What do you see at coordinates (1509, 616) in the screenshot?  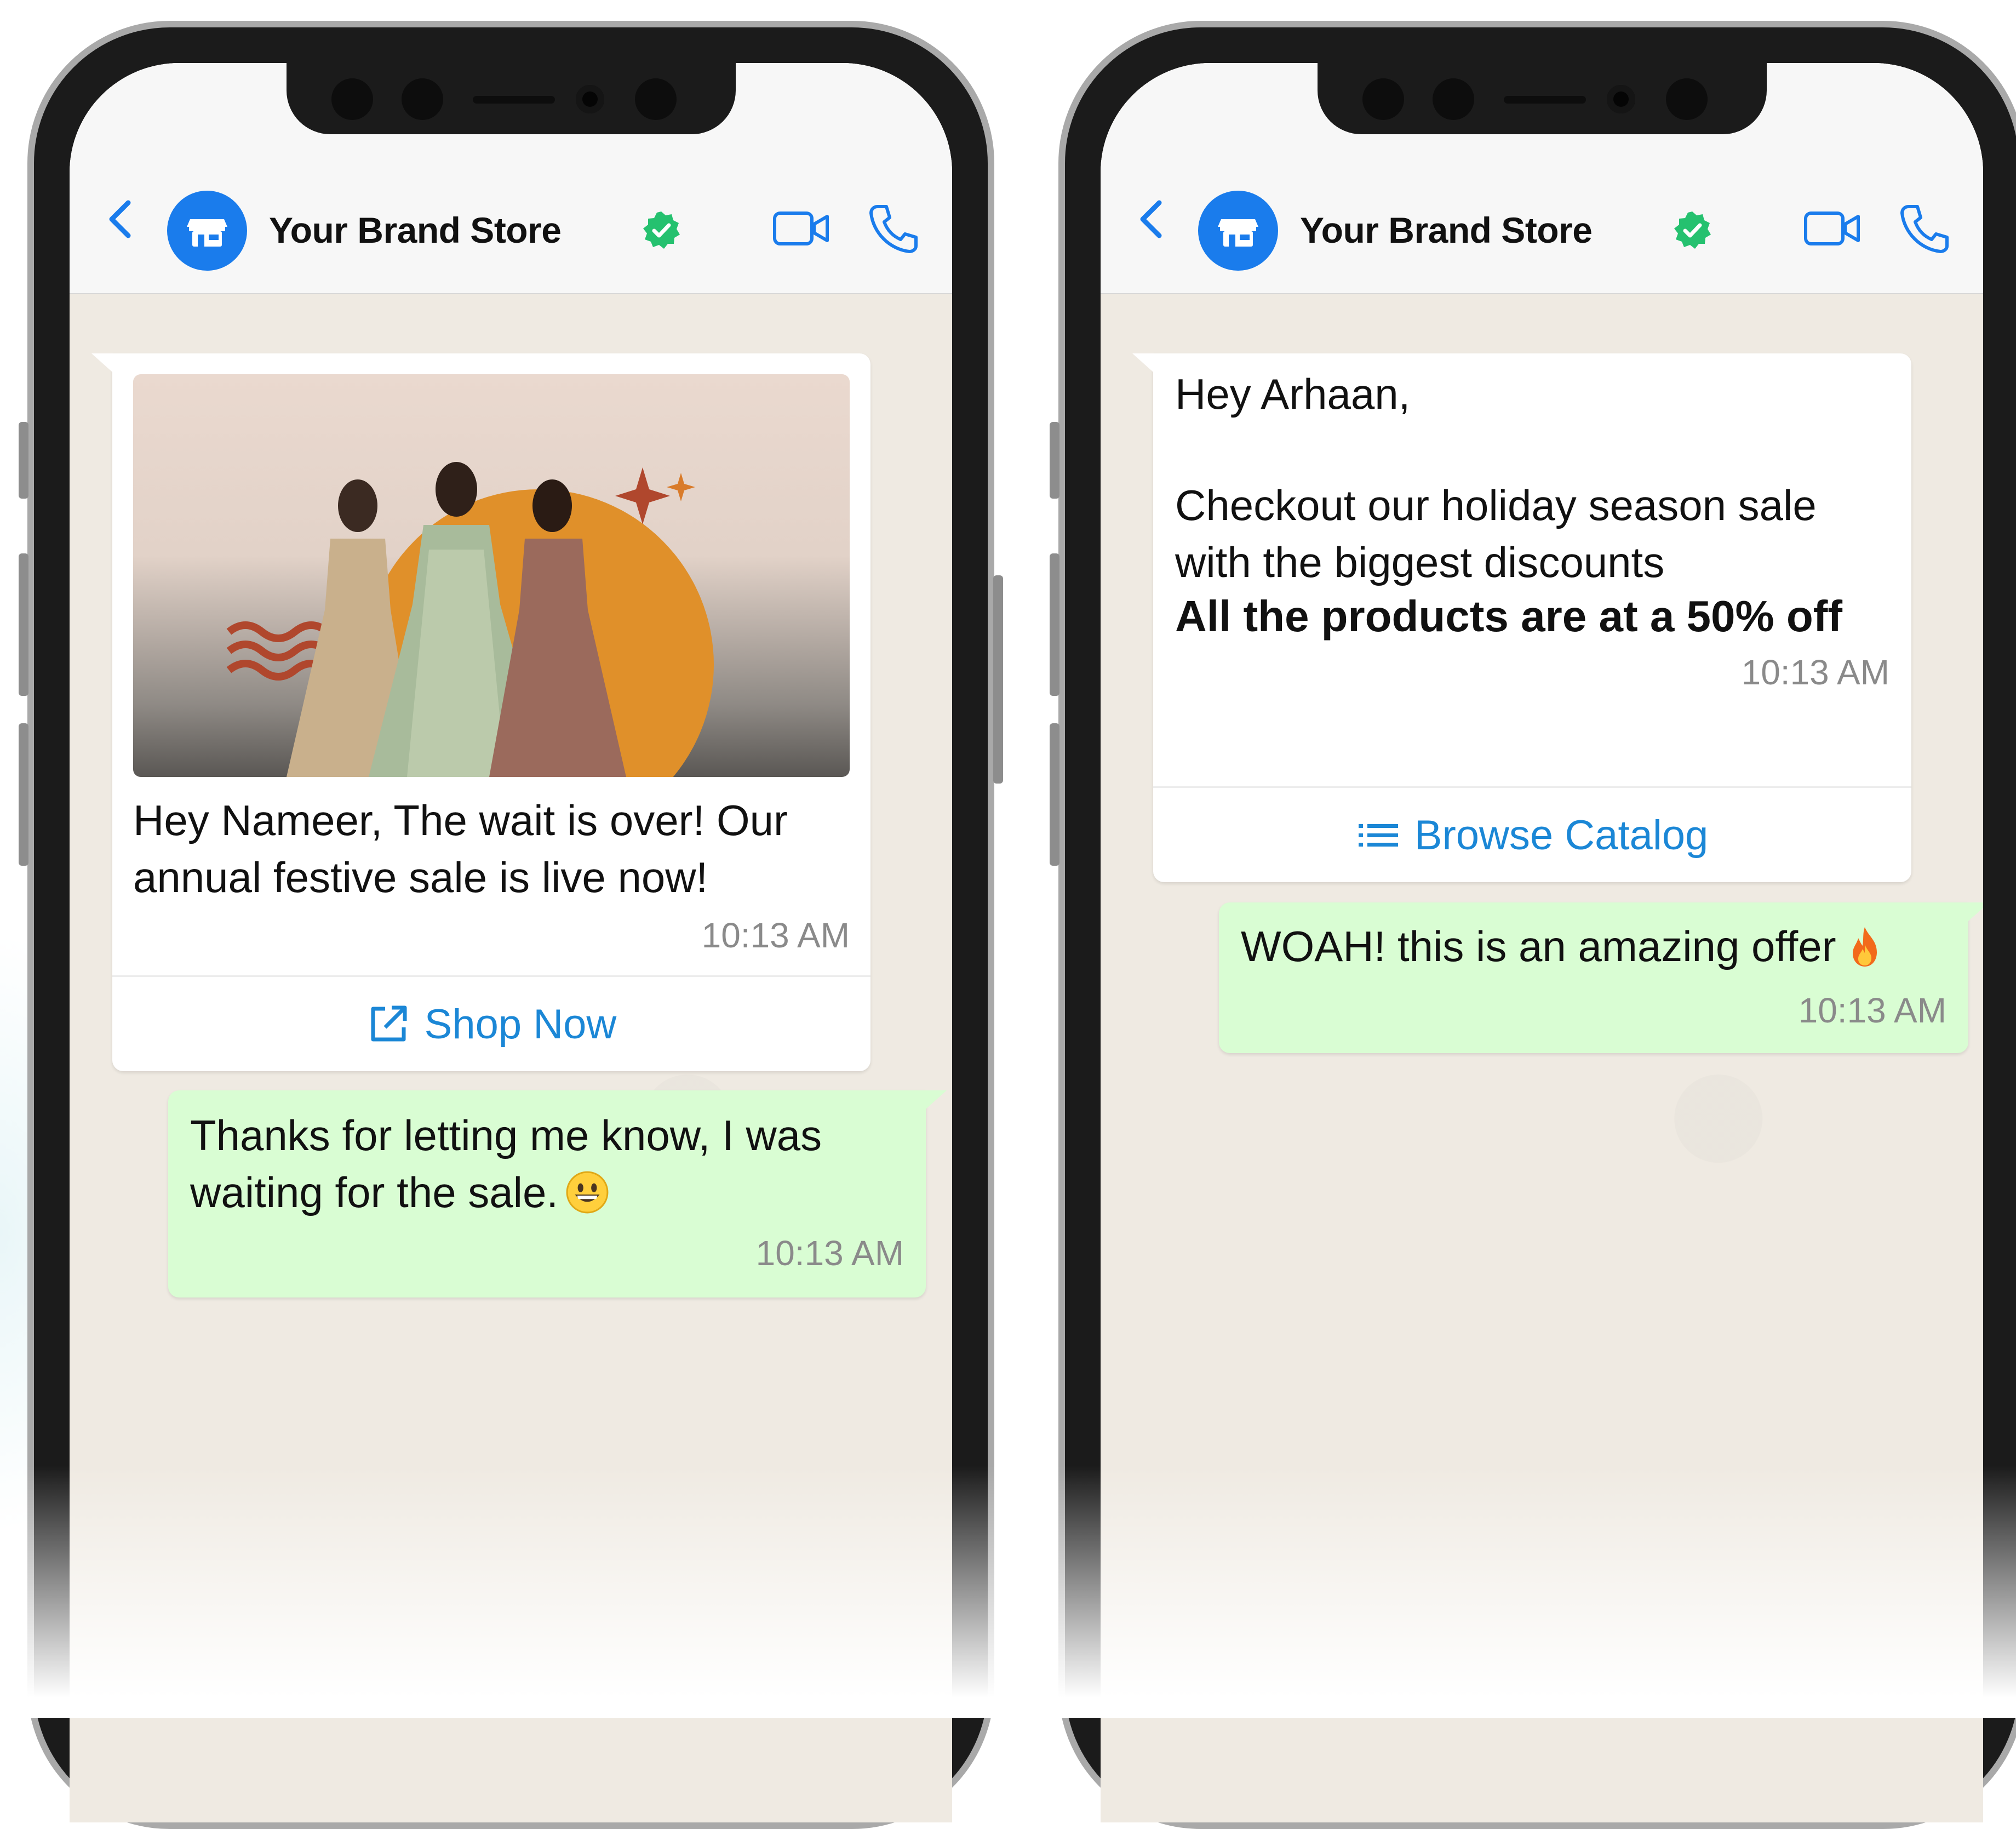 I see `discount-text: All the products are at a 50% off` at bounding box center [1509, 616].